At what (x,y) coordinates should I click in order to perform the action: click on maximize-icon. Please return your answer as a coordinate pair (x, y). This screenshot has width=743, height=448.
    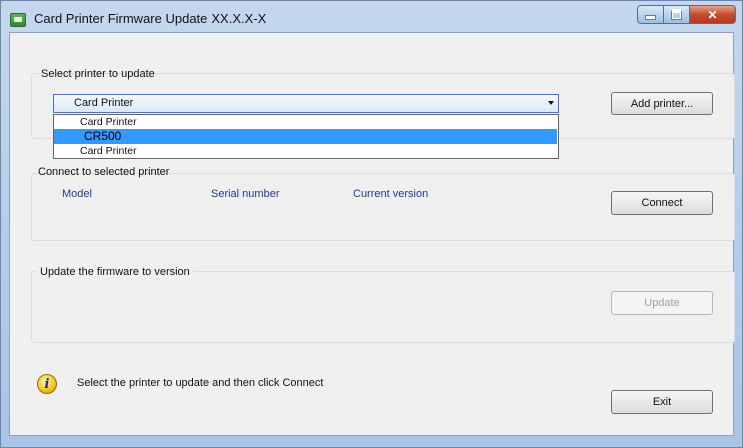
    Looking at the image, I should click on (676, 14).